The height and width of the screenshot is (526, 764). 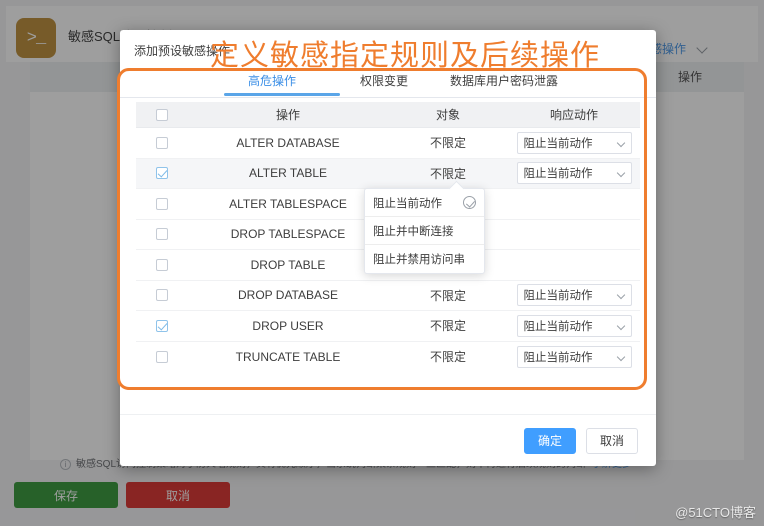 I want to click on row-operation: DROP USER, so click(x=288, y=325).